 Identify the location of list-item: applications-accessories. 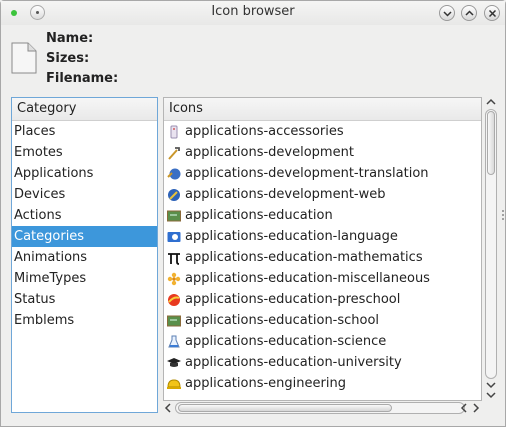
(322, 131).